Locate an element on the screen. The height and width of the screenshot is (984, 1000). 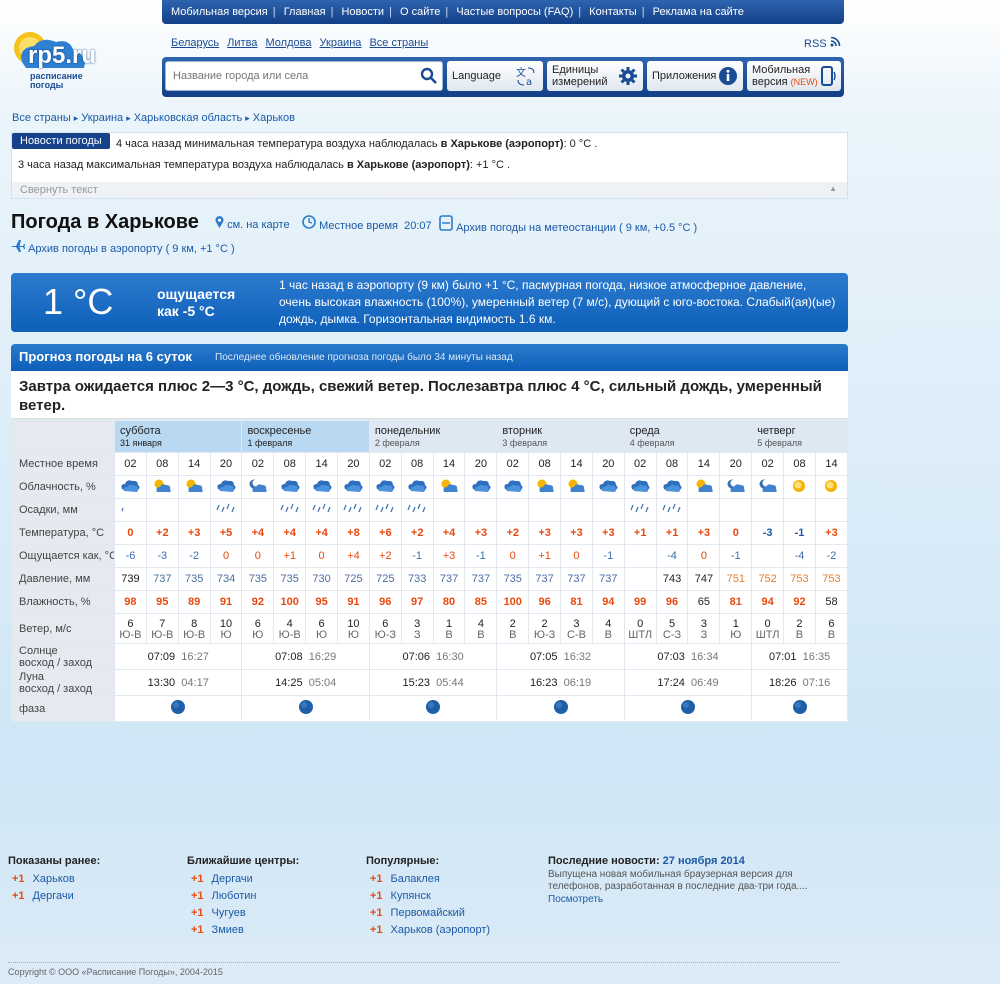
local-time-cell: 08 is located at coordinates (799, 464).